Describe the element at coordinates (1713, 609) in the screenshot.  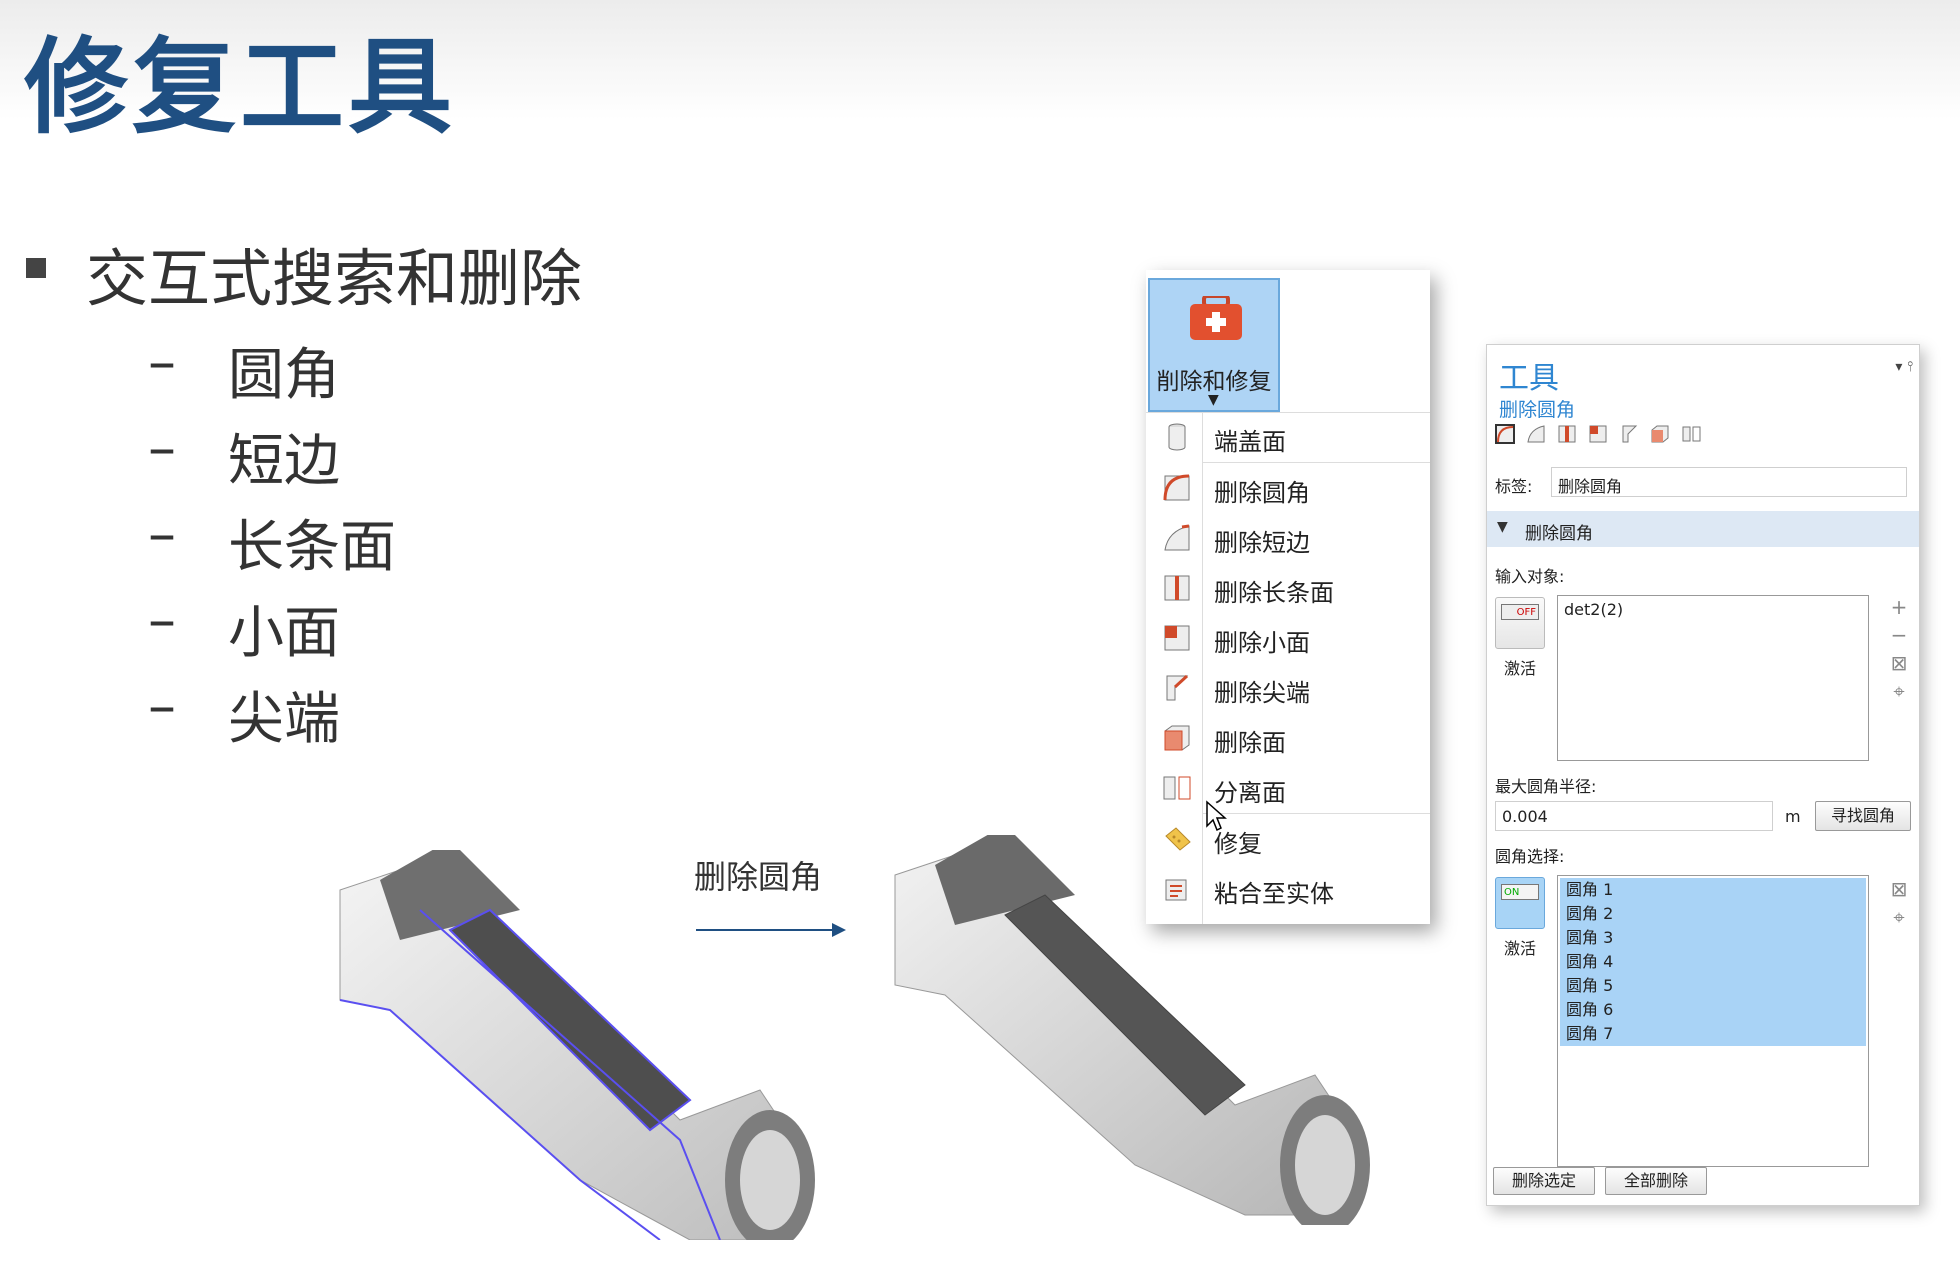
I see `input-object-item: det2(2)` at that location.